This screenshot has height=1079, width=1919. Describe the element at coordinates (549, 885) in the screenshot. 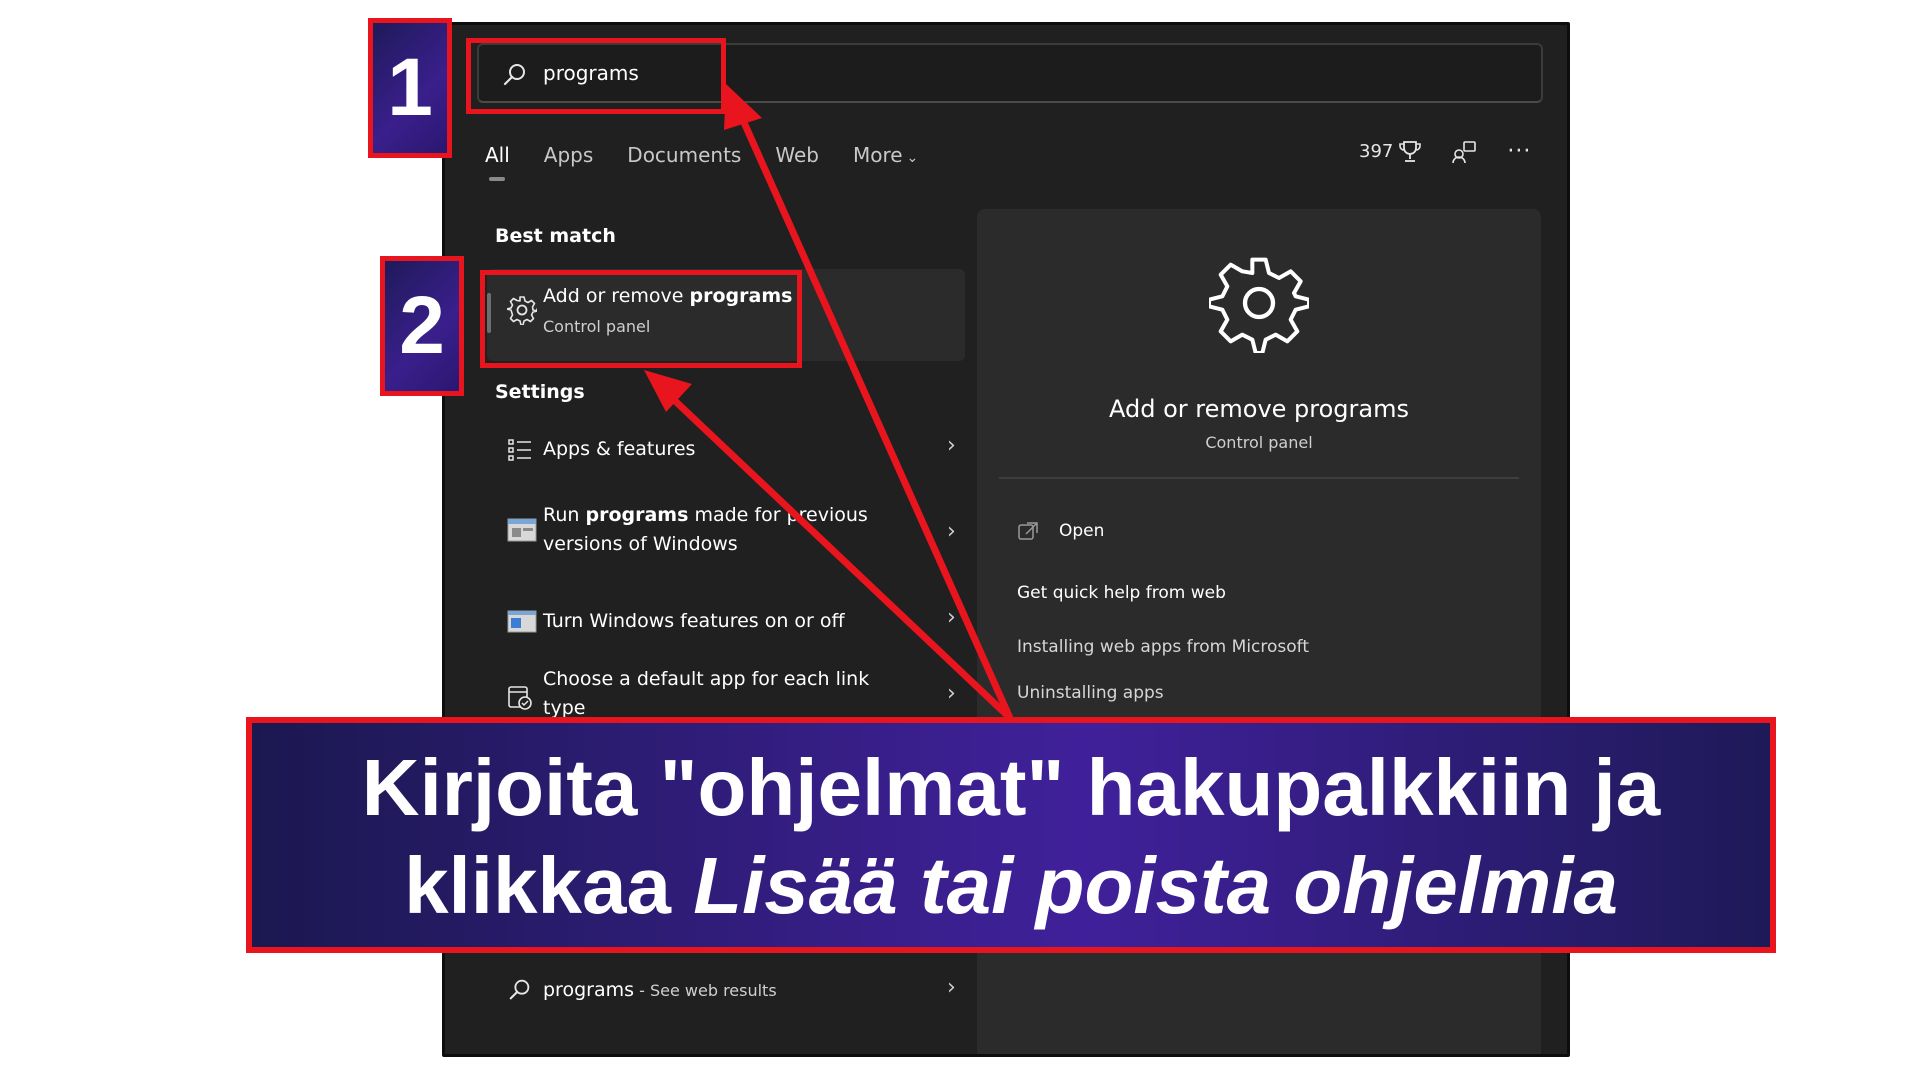

I see `caption-line-2-normal: klikkaa` at that location.